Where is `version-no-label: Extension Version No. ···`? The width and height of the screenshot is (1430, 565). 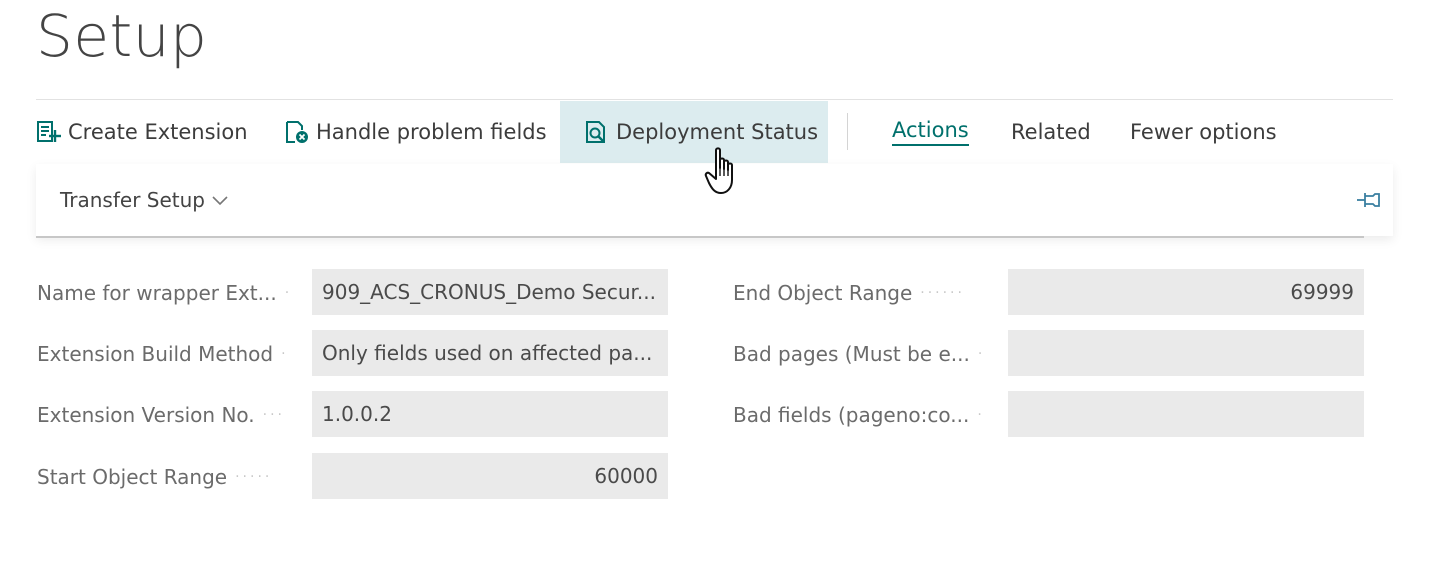
version-no-label: Extension Version No. ··· is located at coordinates (171, 415).